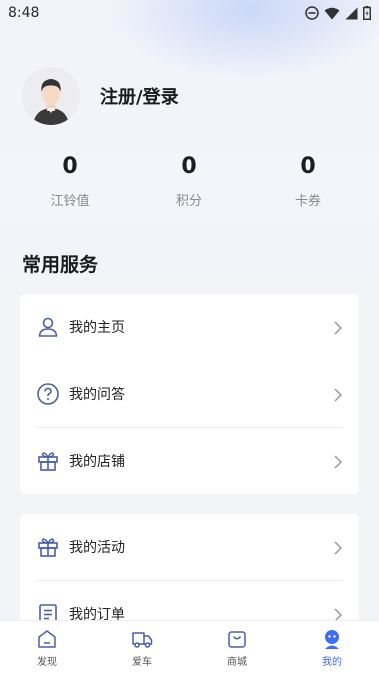 Image resolution: width=379 pixels, height=674 pixels. Describe the element at coordinates (142, 662) in the screenshot. I see `tab-label: 爱车` at that location.